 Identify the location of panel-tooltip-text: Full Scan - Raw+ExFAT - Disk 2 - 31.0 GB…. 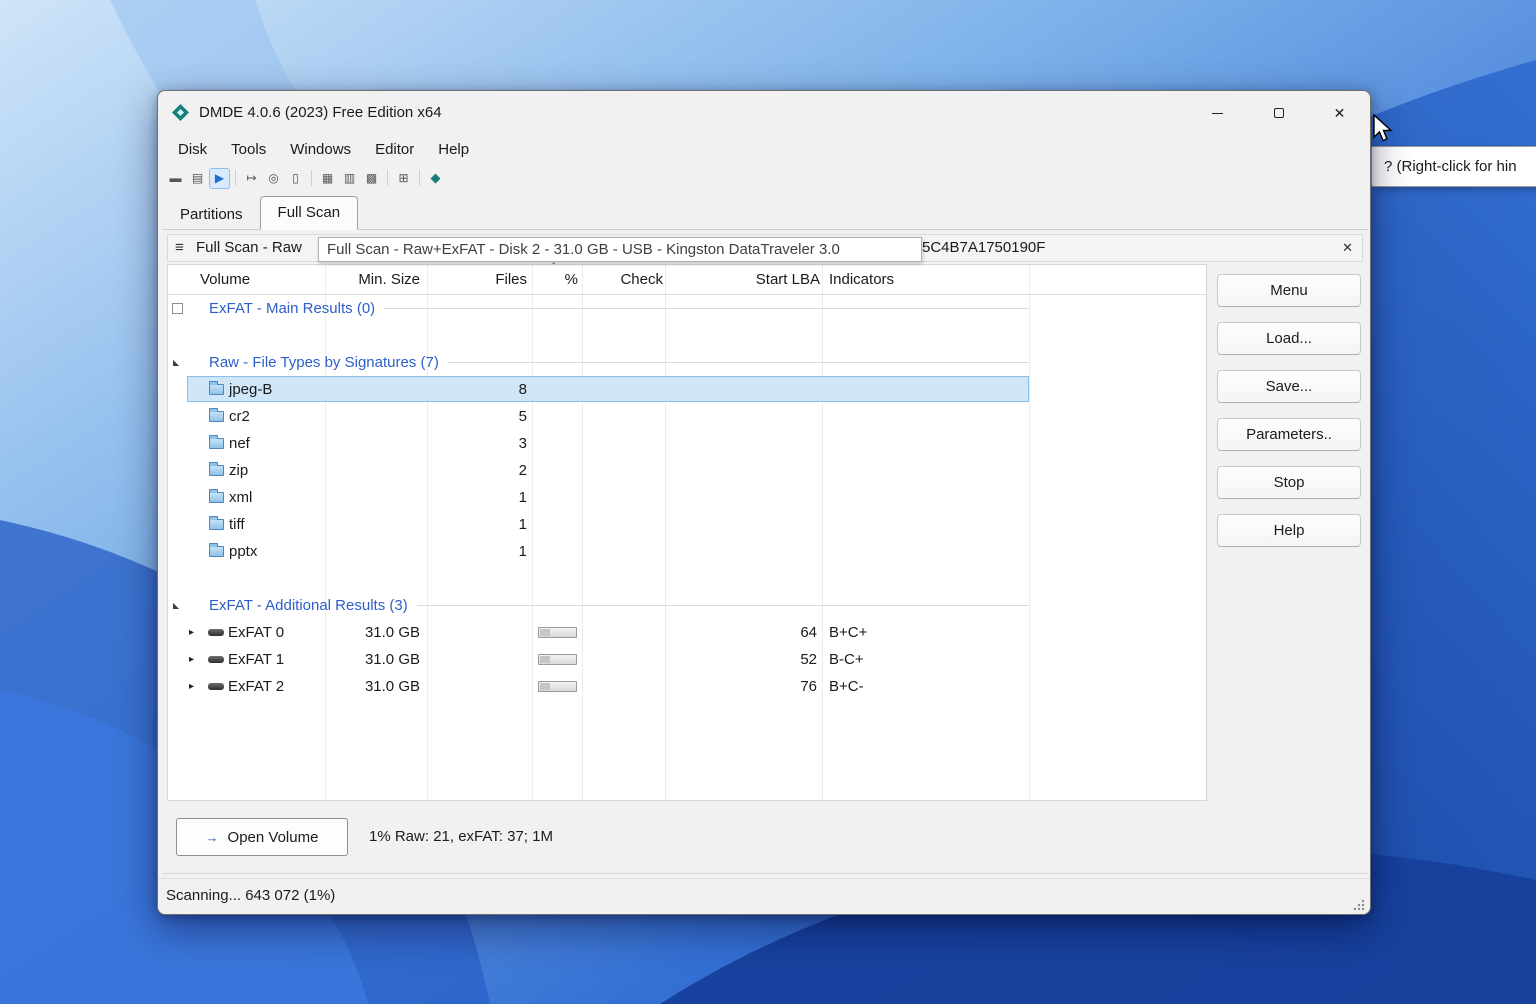
(583, 249).